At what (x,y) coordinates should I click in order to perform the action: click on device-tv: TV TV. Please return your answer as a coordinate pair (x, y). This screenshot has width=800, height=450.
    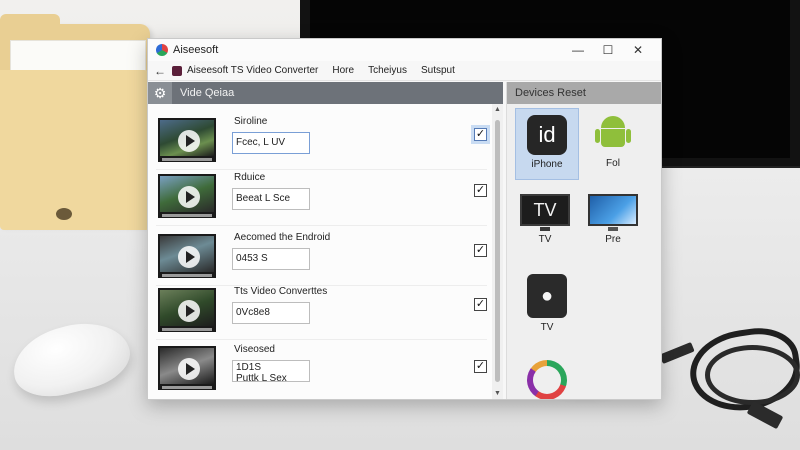
    Looking at the image, I should click on (545, 222).